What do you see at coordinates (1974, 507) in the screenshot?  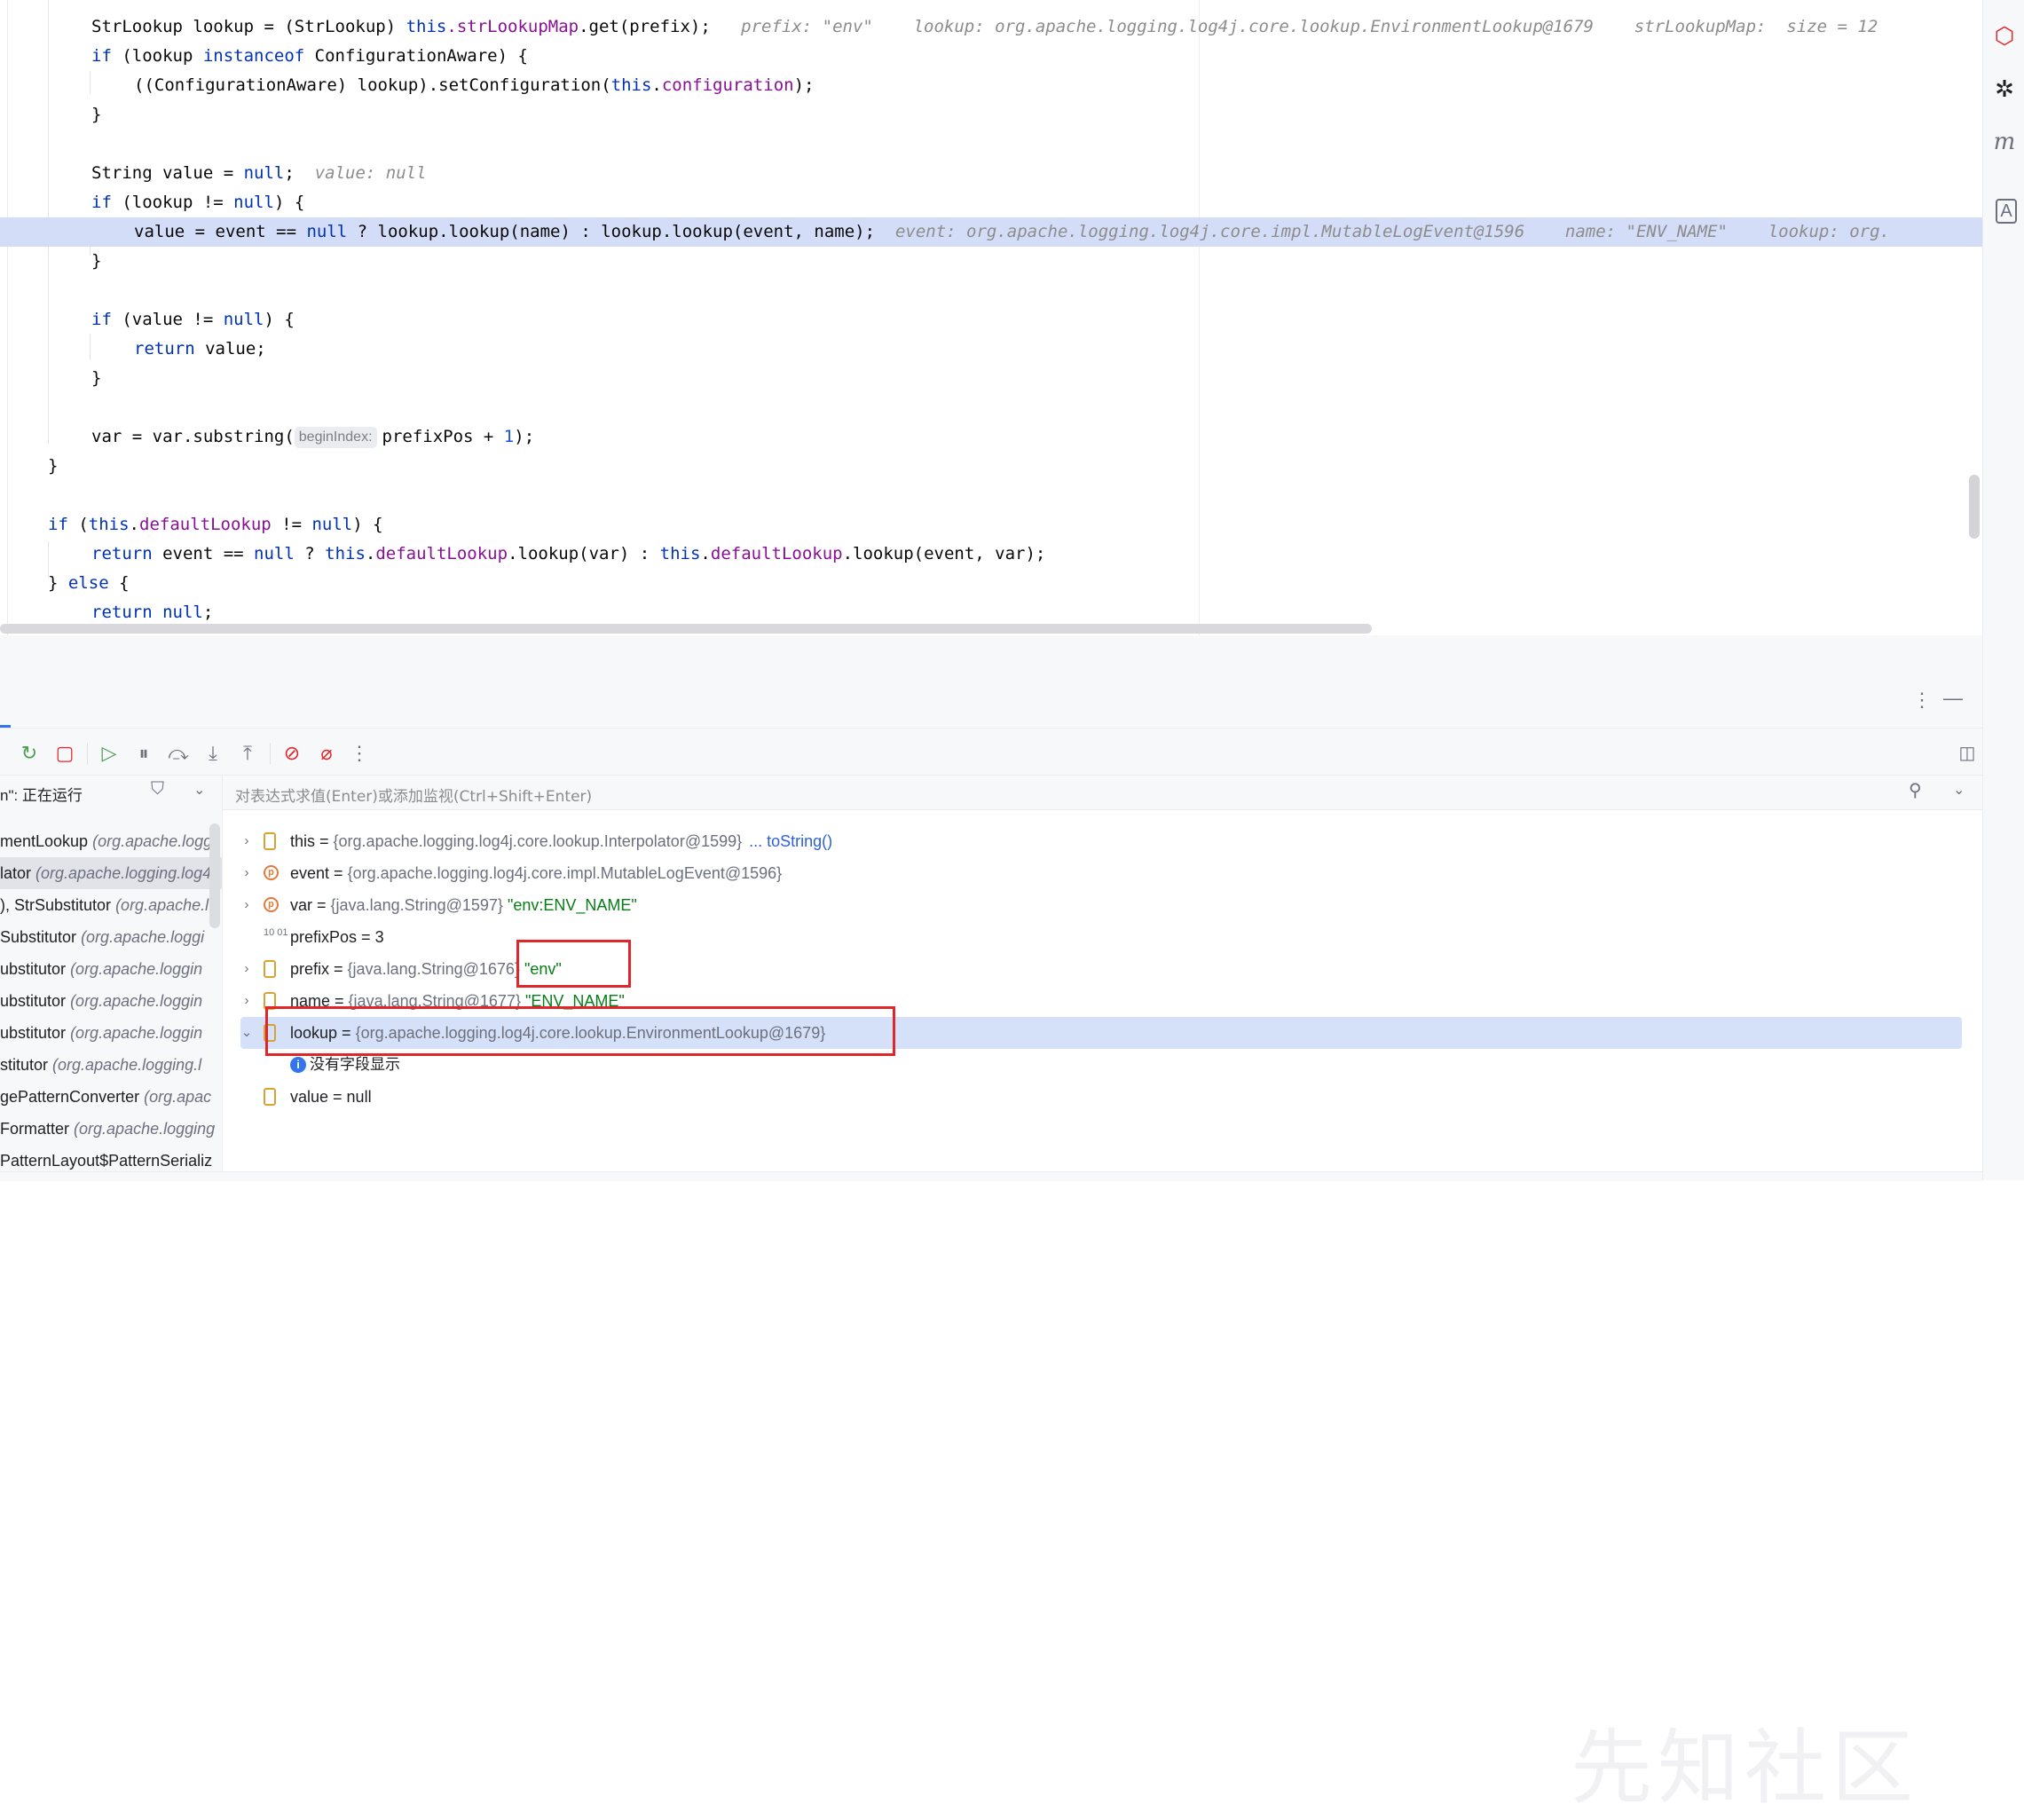 I see `vertical-scrollbar` at bounding box center [1974, 507].